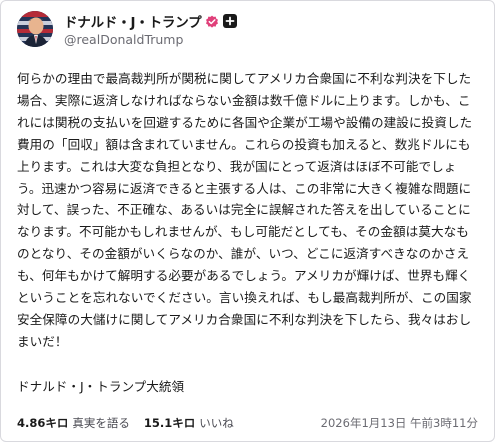  I want to click on author-display-name: ドナルド・J・トランプ, so click(133, 21).